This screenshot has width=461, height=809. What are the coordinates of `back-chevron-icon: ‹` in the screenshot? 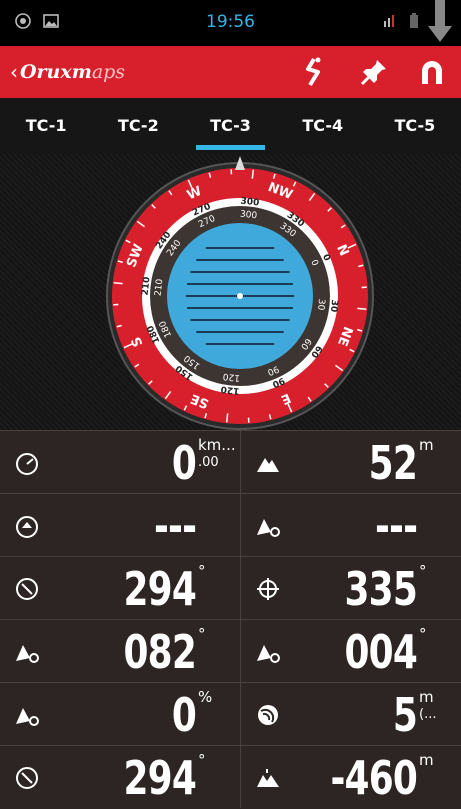 It's located at (14, 72).